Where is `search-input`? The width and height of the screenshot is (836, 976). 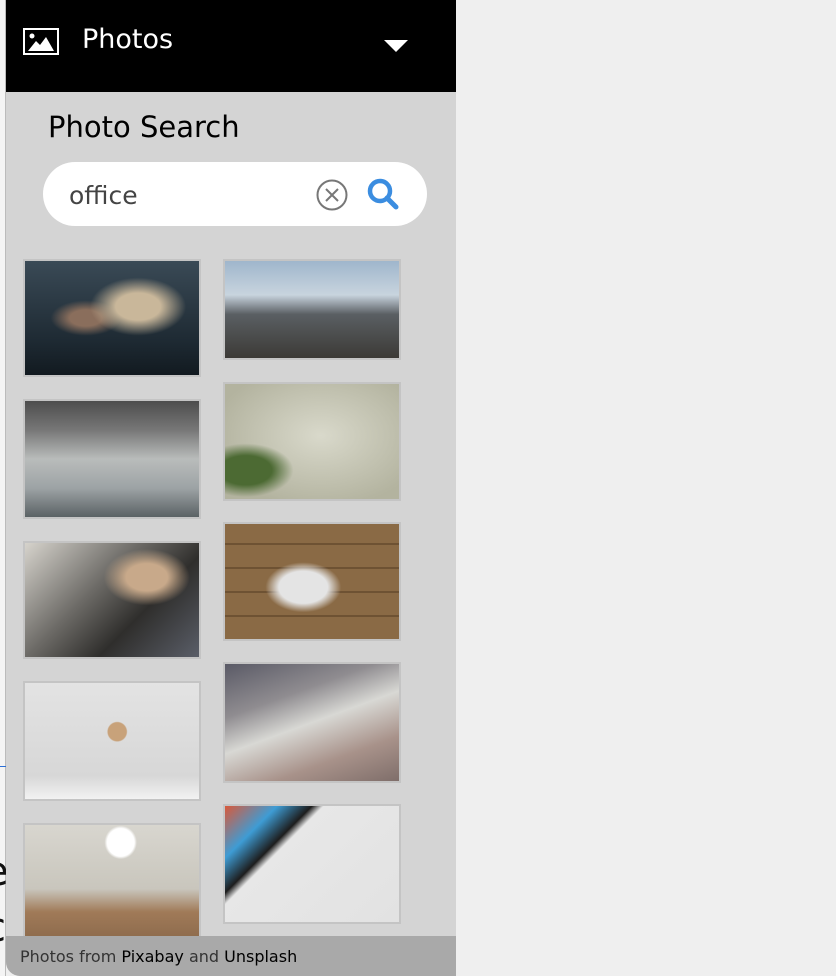
search-input is located at coordinates (184, 195).